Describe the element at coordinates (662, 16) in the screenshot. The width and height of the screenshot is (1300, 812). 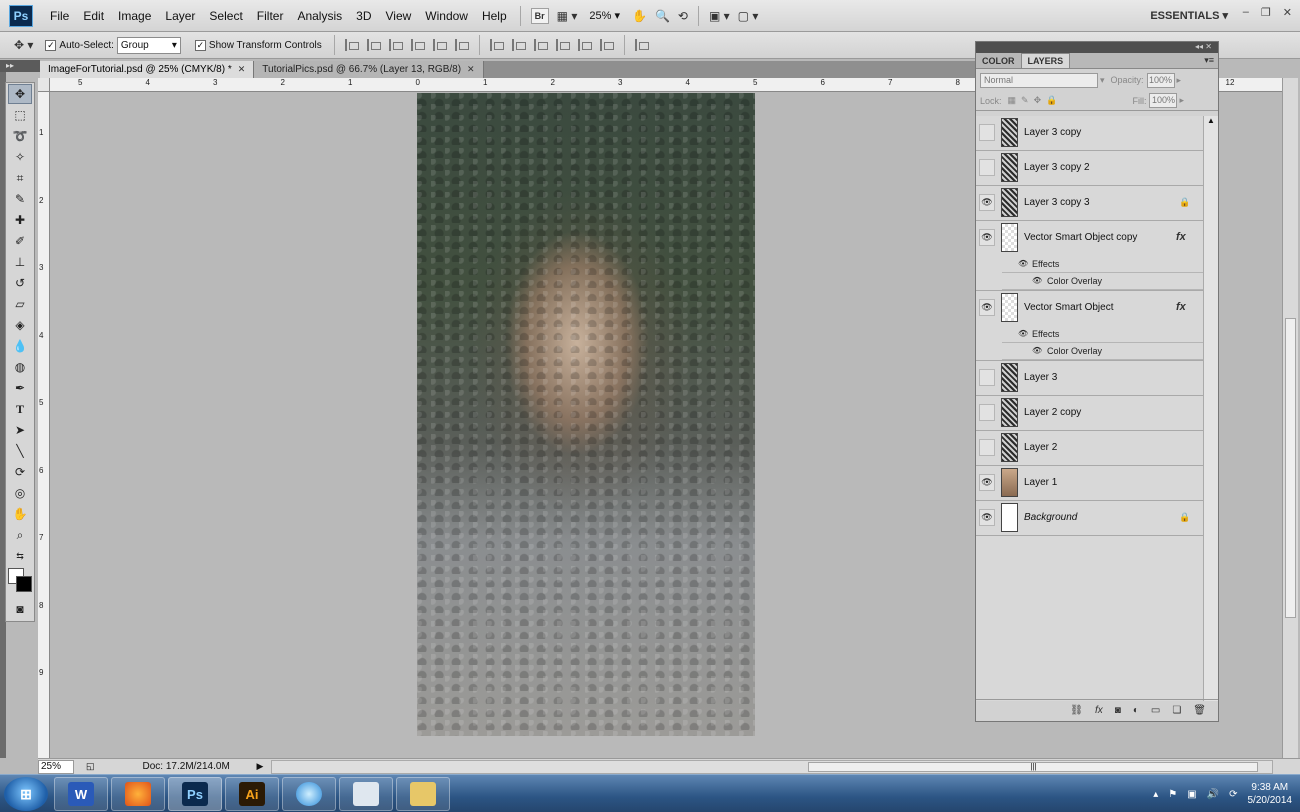
I see `zoom-tool-icon: 🔍` at that location.